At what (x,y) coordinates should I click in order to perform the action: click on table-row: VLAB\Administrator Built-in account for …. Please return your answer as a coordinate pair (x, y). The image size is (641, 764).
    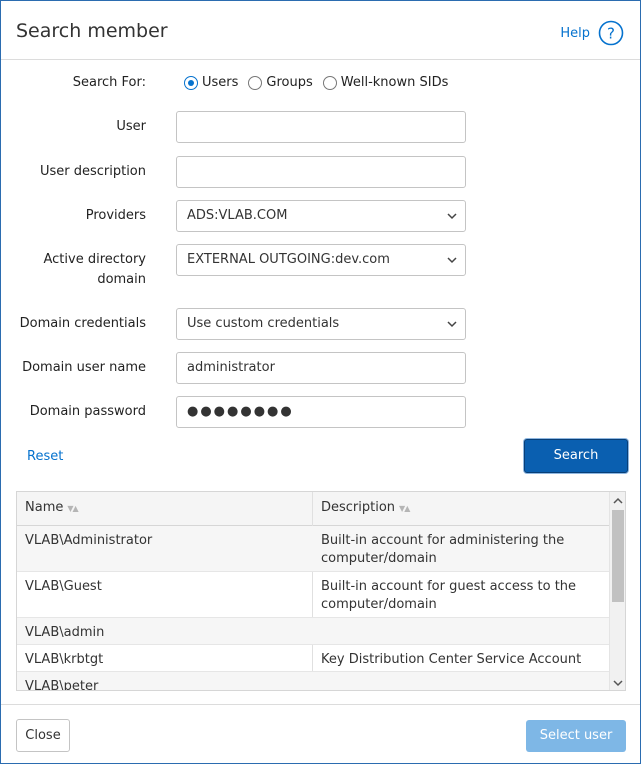
    Looking at the image, I should click on (313, 549).